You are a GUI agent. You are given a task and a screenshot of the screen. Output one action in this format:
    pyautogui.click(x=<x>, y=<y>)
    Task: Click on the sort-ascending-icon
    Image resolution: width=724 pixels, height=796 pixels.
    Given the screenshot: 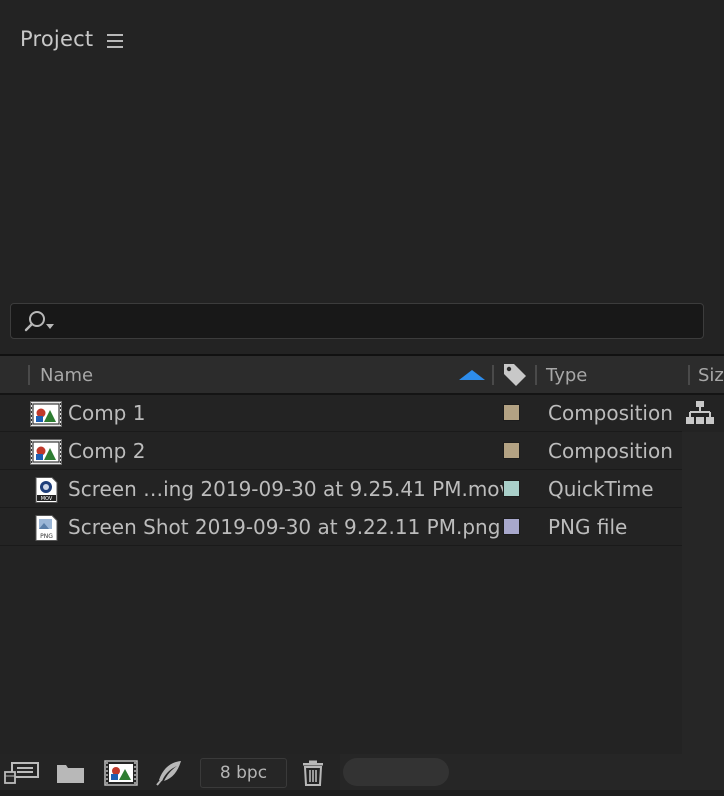 What is the action you would take?
    pyautogui.click(x=472, y=375)
    